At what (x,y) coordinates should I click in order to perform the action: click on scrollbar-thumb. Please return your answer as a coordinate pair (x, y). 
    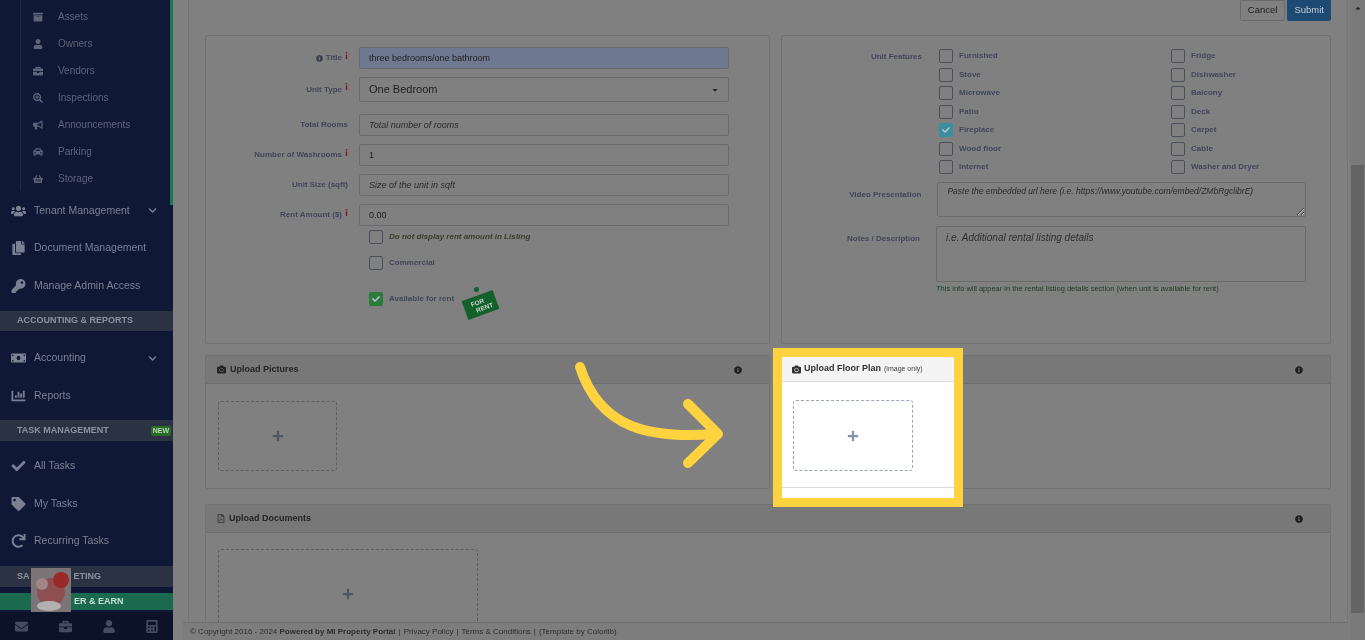
    Looking at the image, I should click on (1357, 389).